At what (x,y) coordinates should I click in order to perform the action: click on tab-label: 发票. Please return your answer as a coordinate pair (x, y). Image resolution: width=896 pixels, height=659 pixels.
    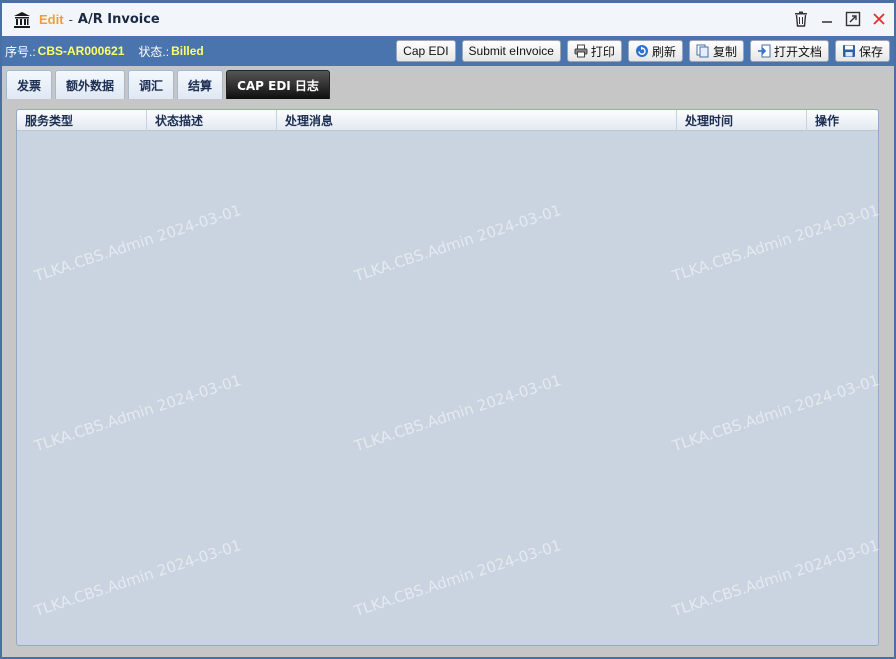
    Looking at the image, I should click on (29, 85).